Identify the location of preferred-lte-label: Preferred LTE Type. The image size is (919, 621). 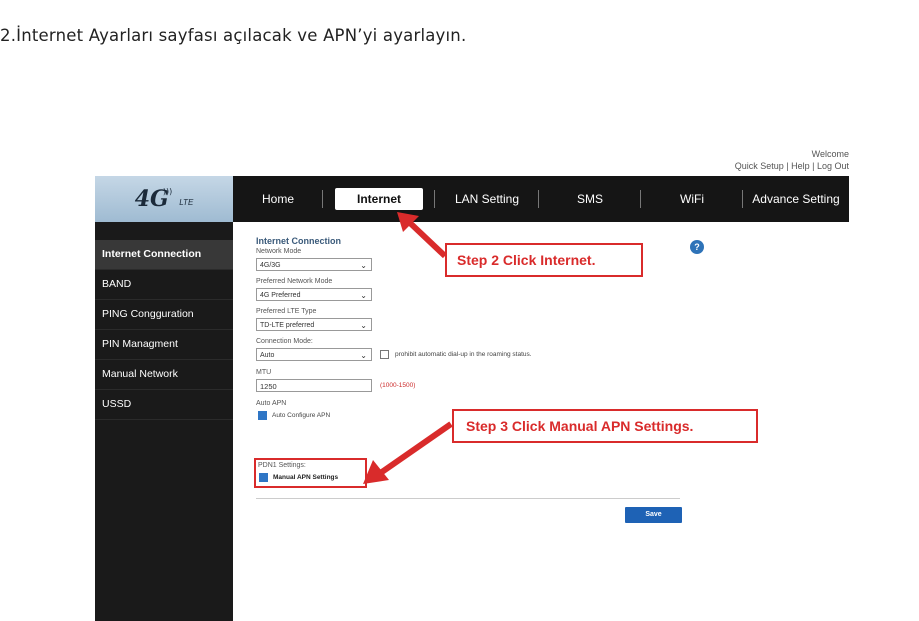
(286, 311).